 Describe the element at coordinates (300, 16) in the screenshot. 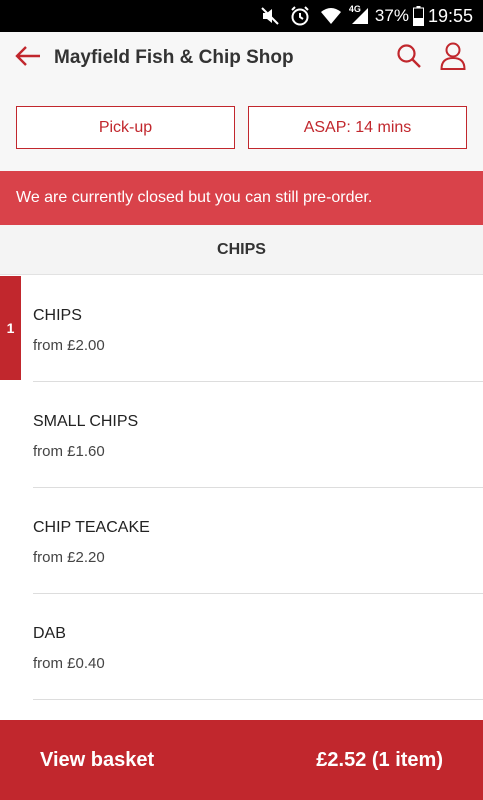

I see `alarm-icon` at that location.